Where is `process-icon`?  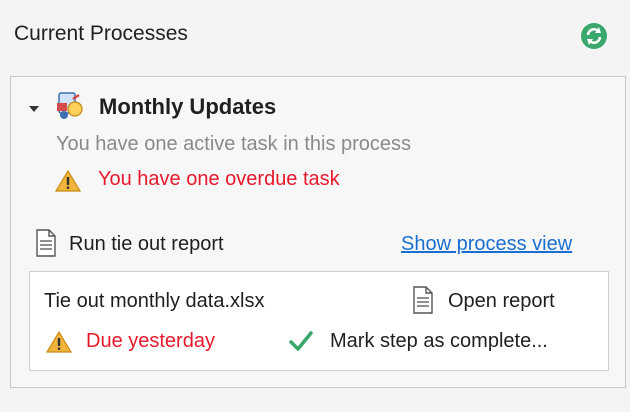
process-icon is located at coordinates (70, 105).